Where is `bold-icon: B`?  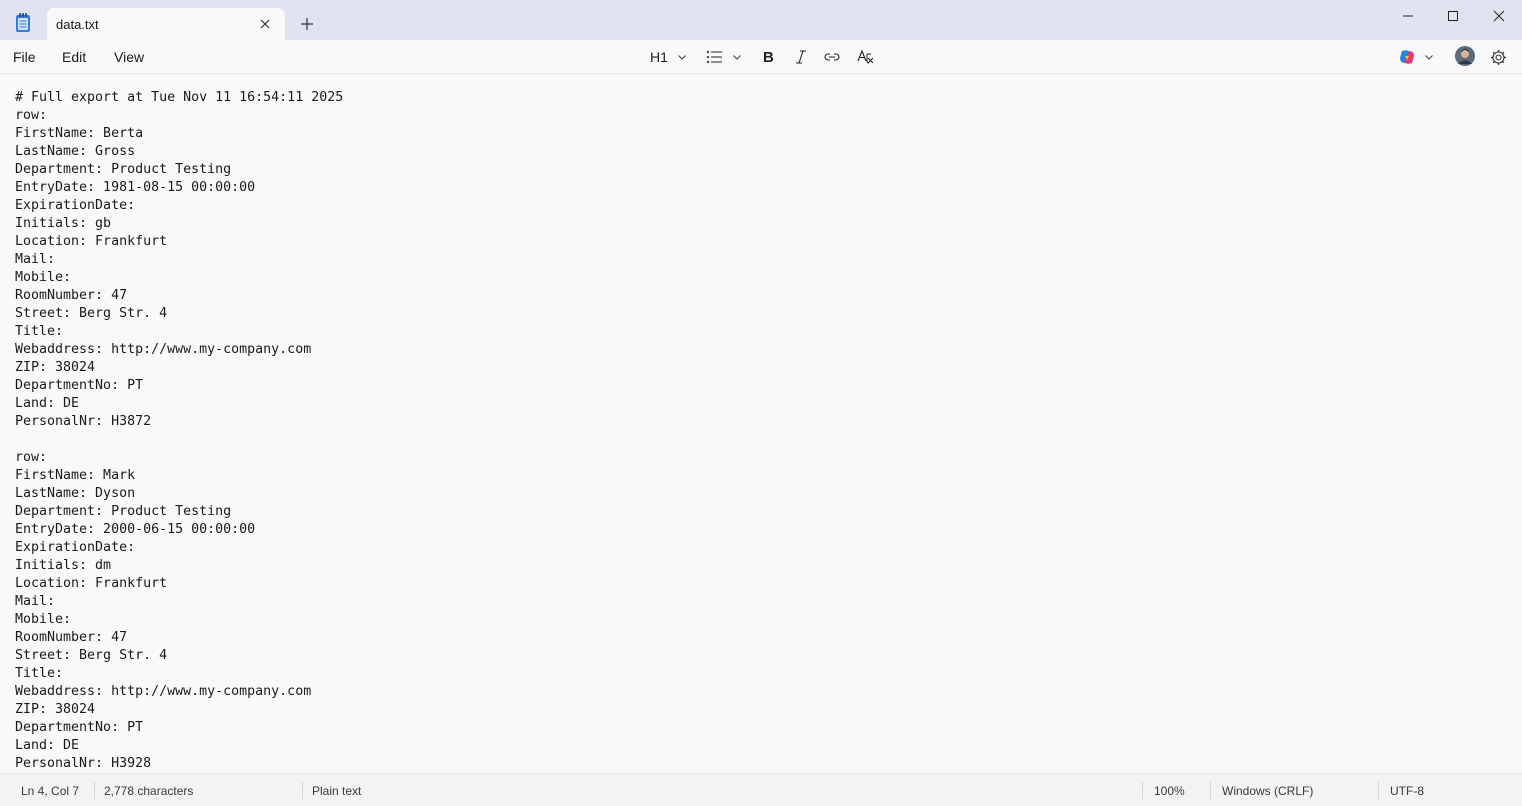 bold-icon: B is located at coordinates (768, 57).